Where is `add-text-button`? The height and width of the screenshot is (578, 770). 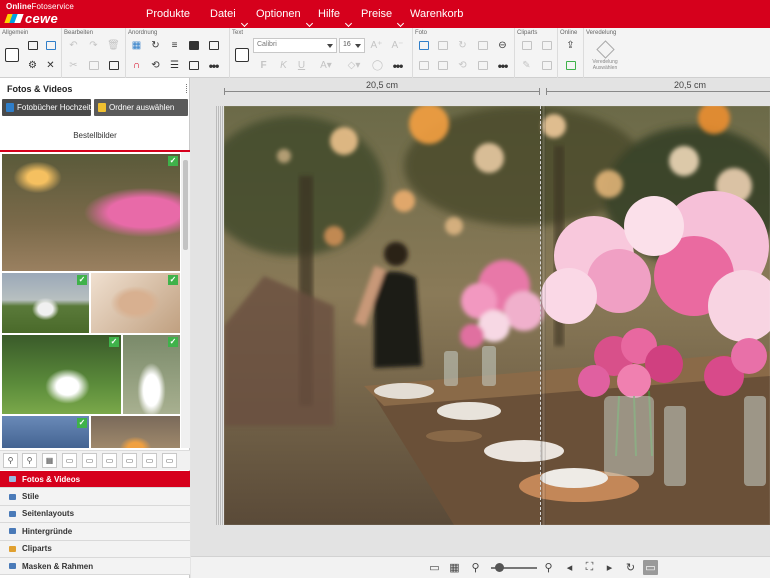
add-text-button is located at coordinates (242, 55).